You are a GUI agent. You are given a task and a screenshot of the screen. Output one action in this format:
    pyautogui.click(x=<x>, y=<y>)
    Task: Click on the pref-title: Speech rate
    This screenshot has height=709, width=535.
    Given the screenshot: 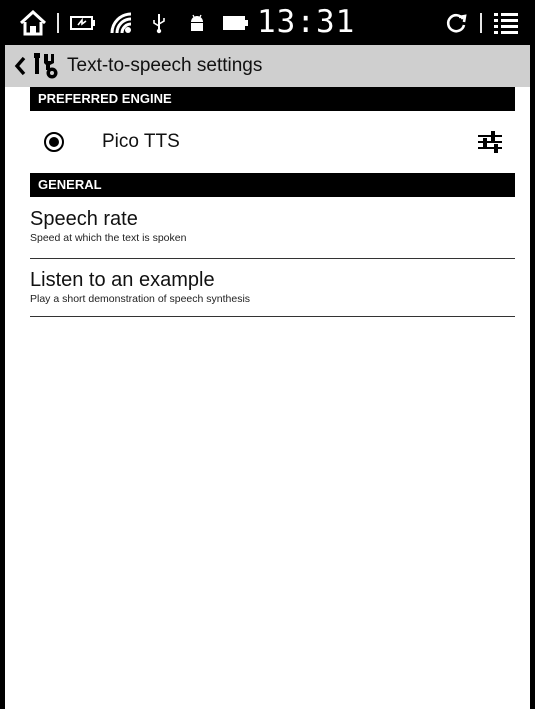 What is the action you would take?
    pyautogui.click(x=84, y=219)
    